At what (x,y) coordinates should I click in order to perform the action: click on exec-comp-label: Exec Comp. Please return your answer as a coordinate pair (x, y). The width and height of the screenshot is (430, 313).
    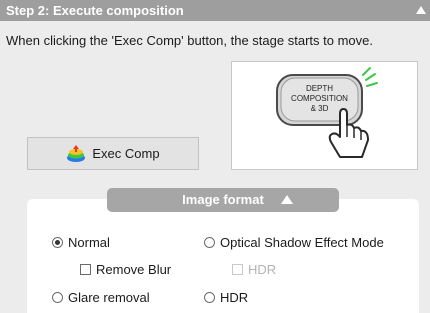
    Looking at the image, I should click on (126, 153).